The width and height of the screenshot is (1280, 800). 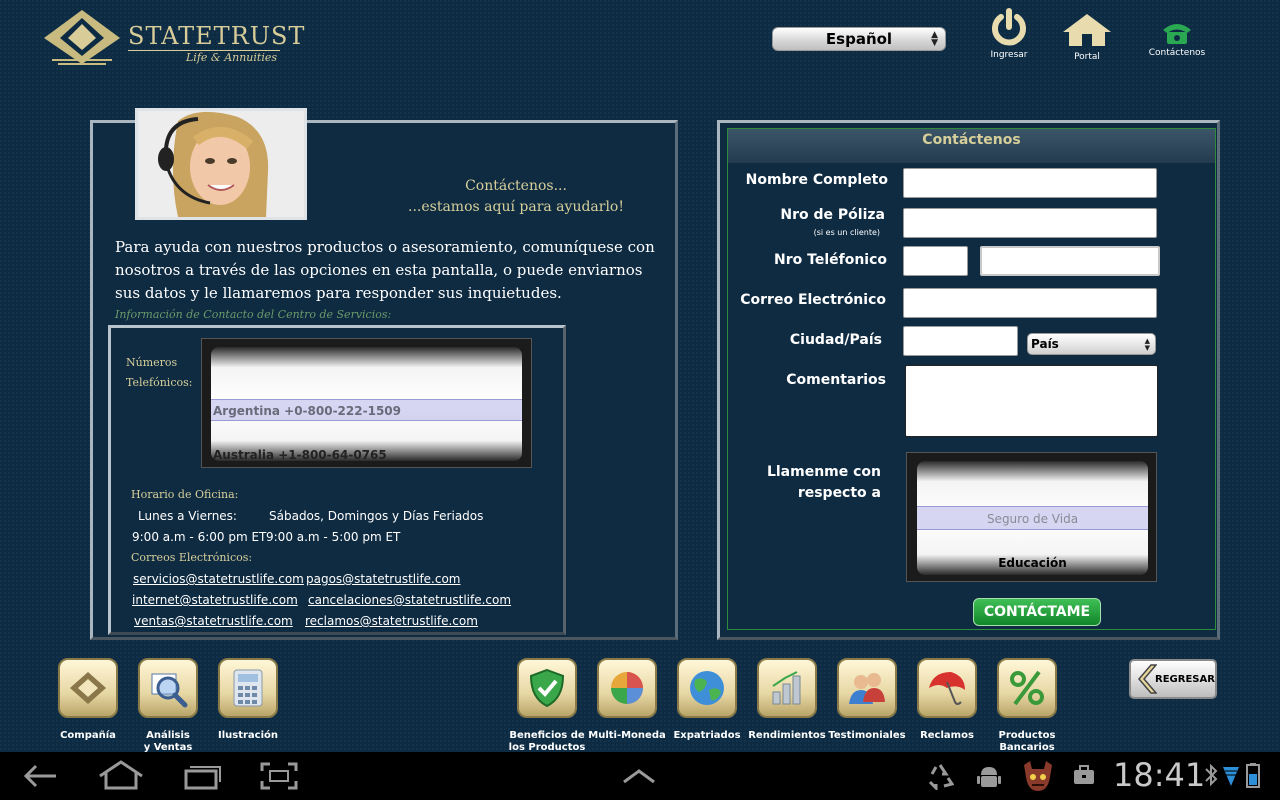 I want to click on email-link-cancelaciones: cancelaciones@statetrustlife.com, so click(x=409, y=600).